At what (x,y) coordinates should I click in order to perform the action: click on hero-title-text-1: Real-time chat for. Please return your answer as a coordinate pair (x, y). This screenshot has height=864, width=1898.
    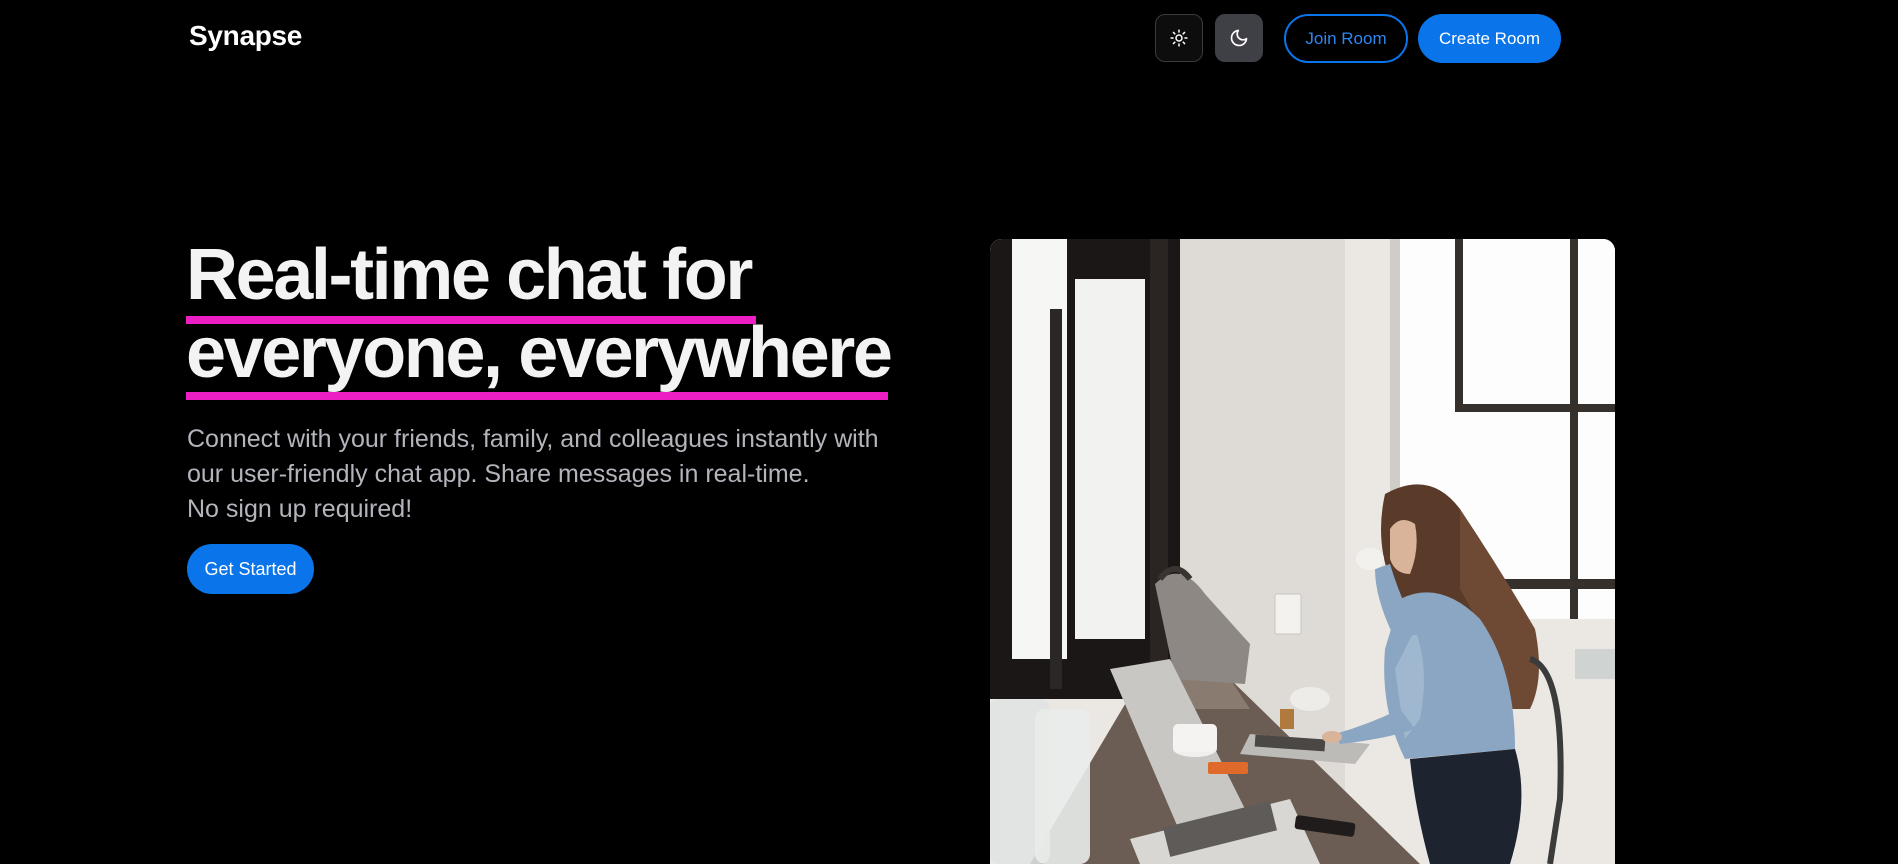
    Looking at the image, I should click on (469, 275).